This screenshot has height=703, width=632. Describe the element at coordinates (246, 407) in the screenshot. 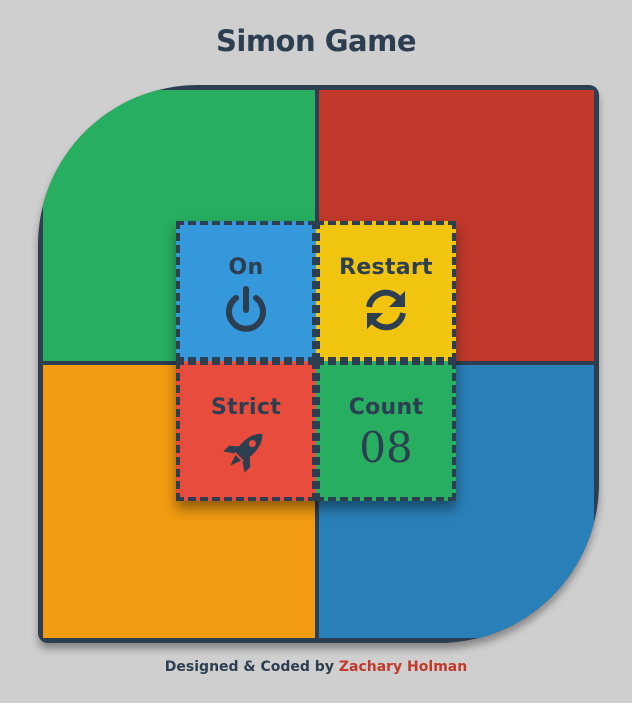

I see `strict-label: Strict` at that location.